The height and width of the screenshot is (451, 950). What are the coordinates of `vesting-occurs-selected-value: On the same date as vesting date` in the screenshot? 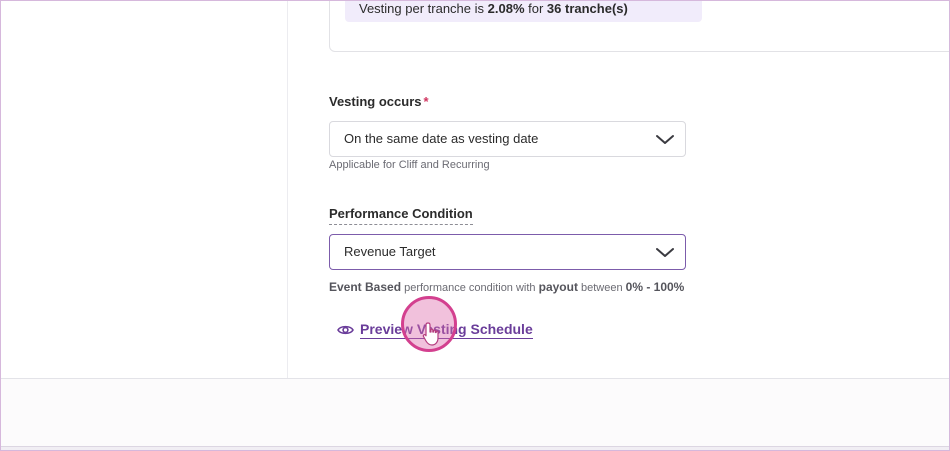 It's located at (441, 138).